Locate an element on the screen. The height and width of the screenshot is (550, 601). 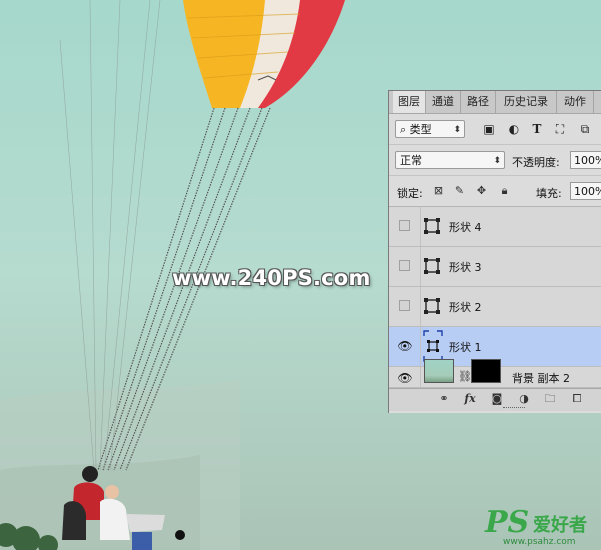
panel-footer: ⚭ fx ◙ ◑ 🗀 ⧠ is located at coordinates (495, 399).